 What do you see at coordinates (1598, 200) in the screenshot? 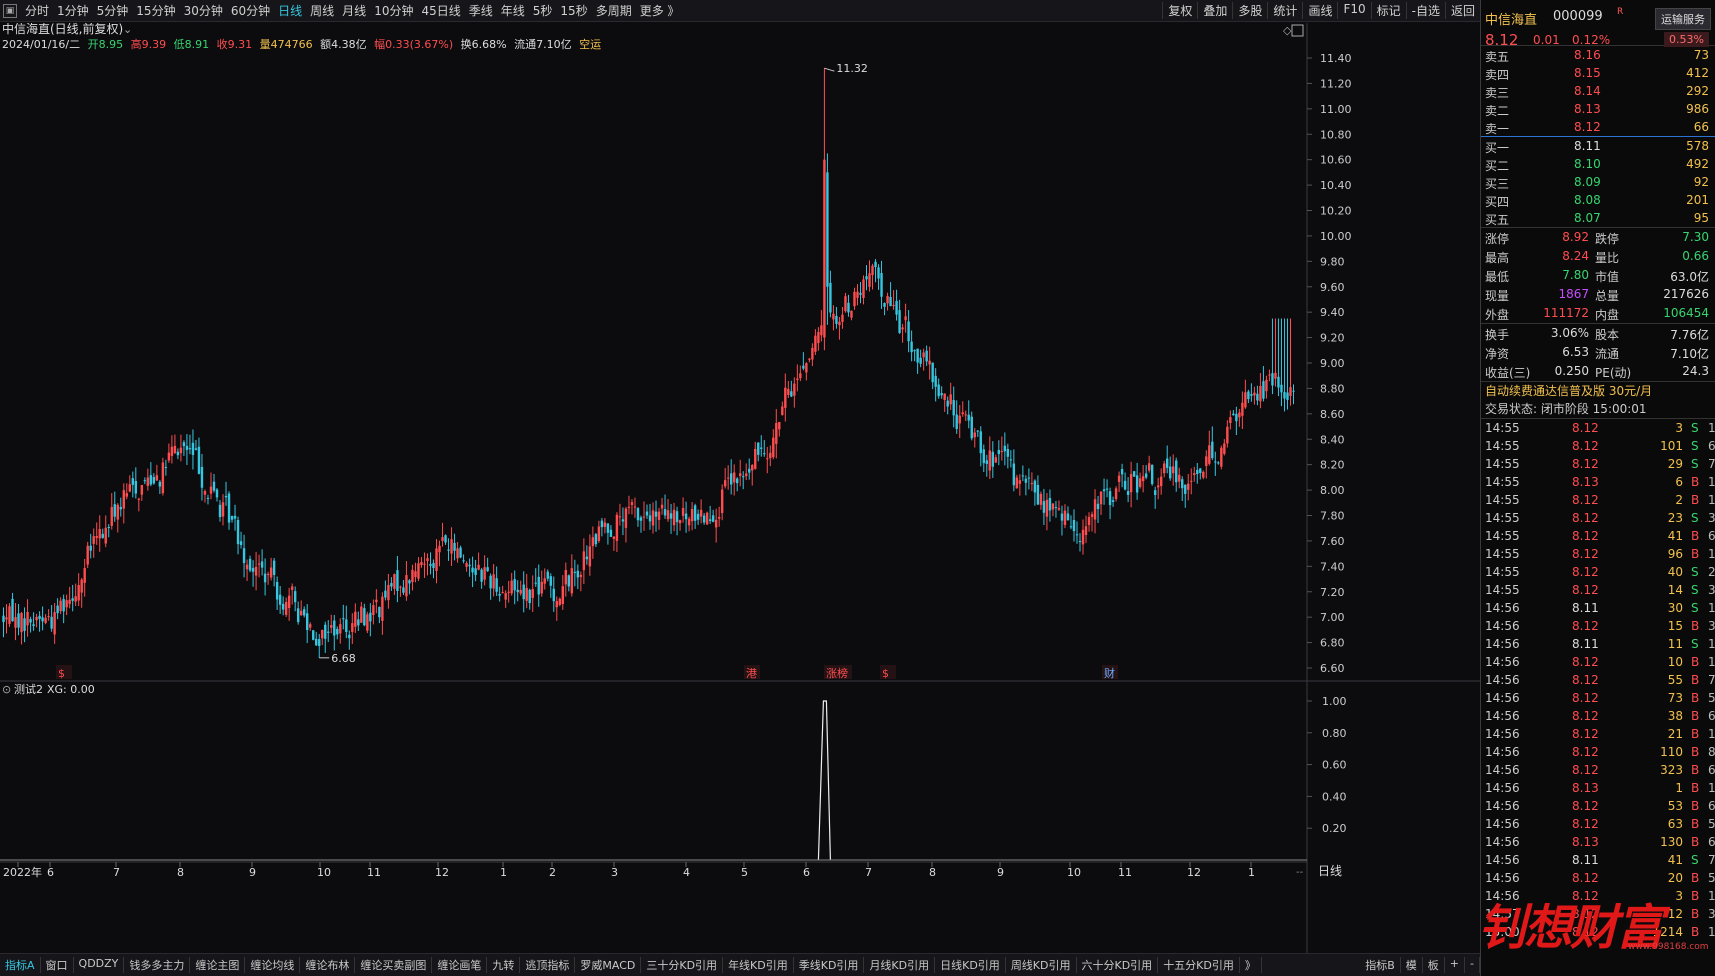
I see `orderbook.bids-row: 买四 8.08 201` at bounding box center [1598, 200].